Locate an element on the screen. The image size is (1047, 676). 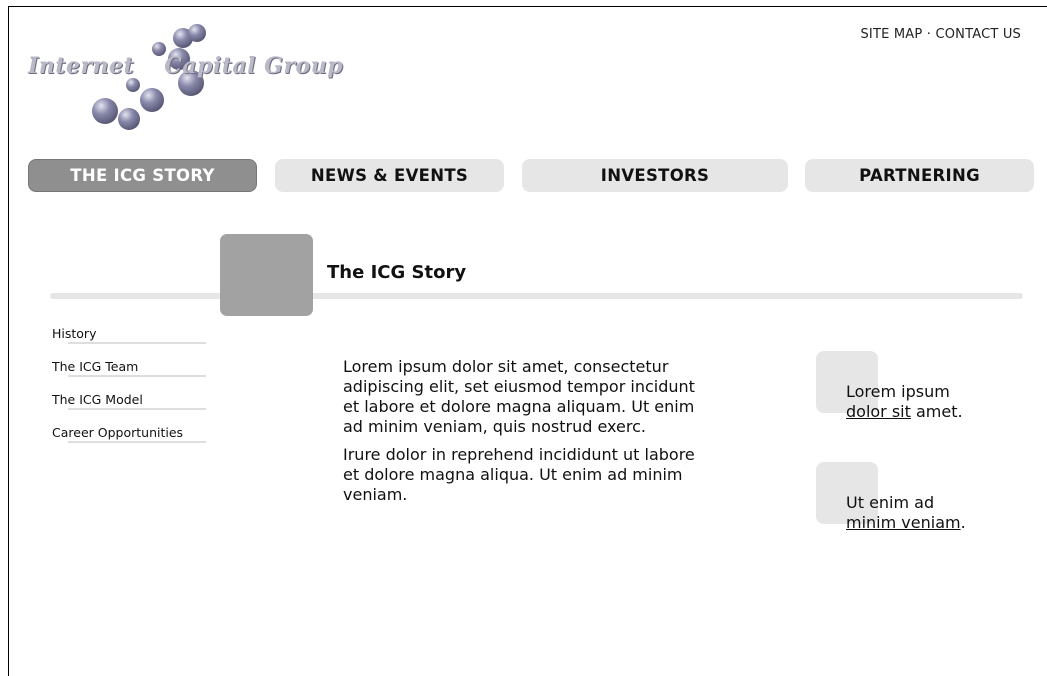
promo-text: Lorem ipsum is located at coordinates (898, 391).